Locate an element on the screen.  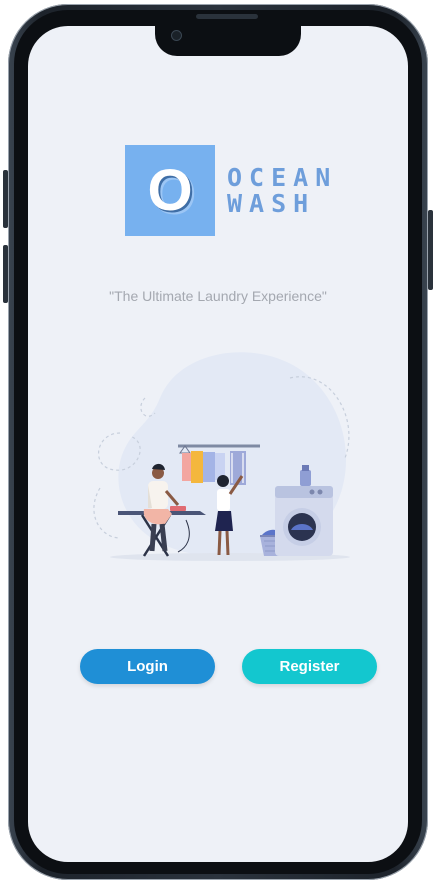
laundry-illustration is located at coordinates (221, 456).